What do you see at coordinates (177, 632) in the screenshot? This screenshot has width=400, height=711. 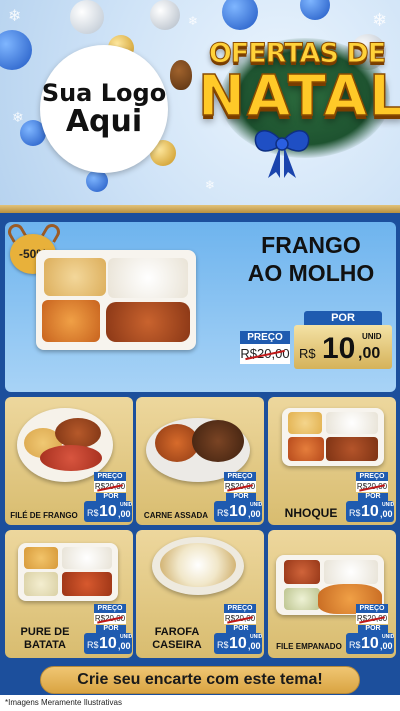 I see `card-title-line1: FAROFA` at bounding box center [177, 632].